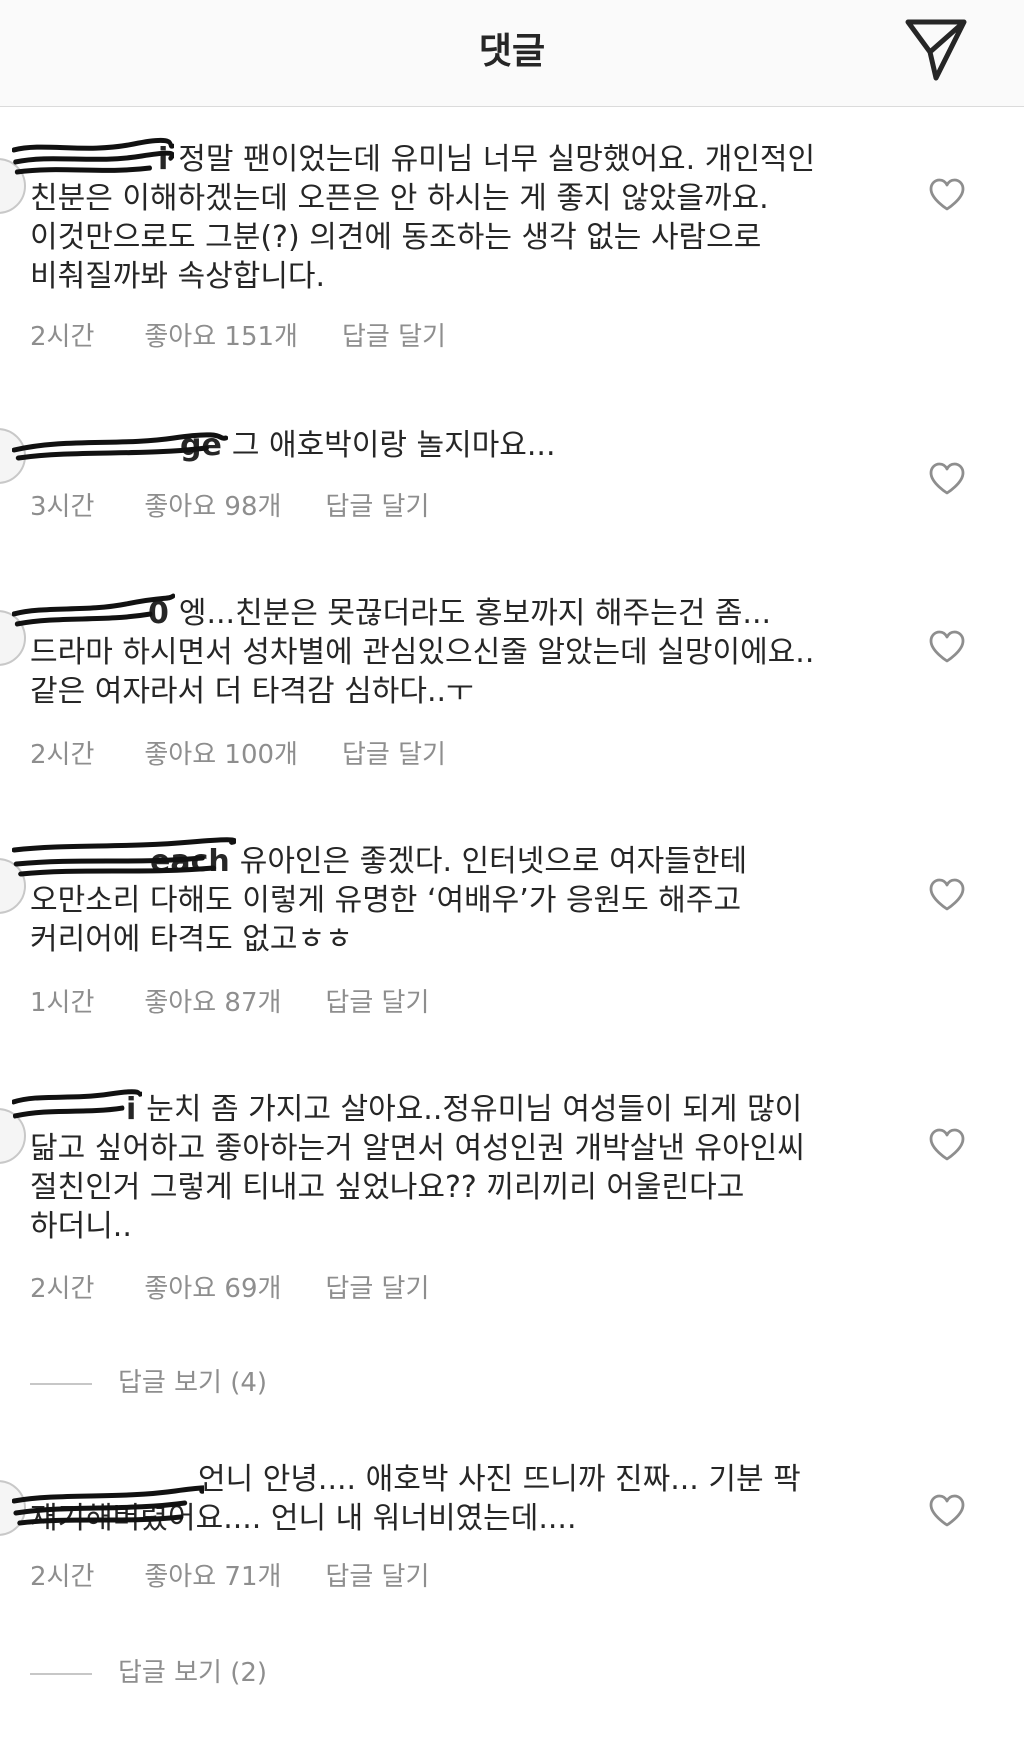  What do you see at coordinates (212, 1574) in the screenshot?
I see `like-count: 좋아요 71개` at bounding box center [212, 1574].